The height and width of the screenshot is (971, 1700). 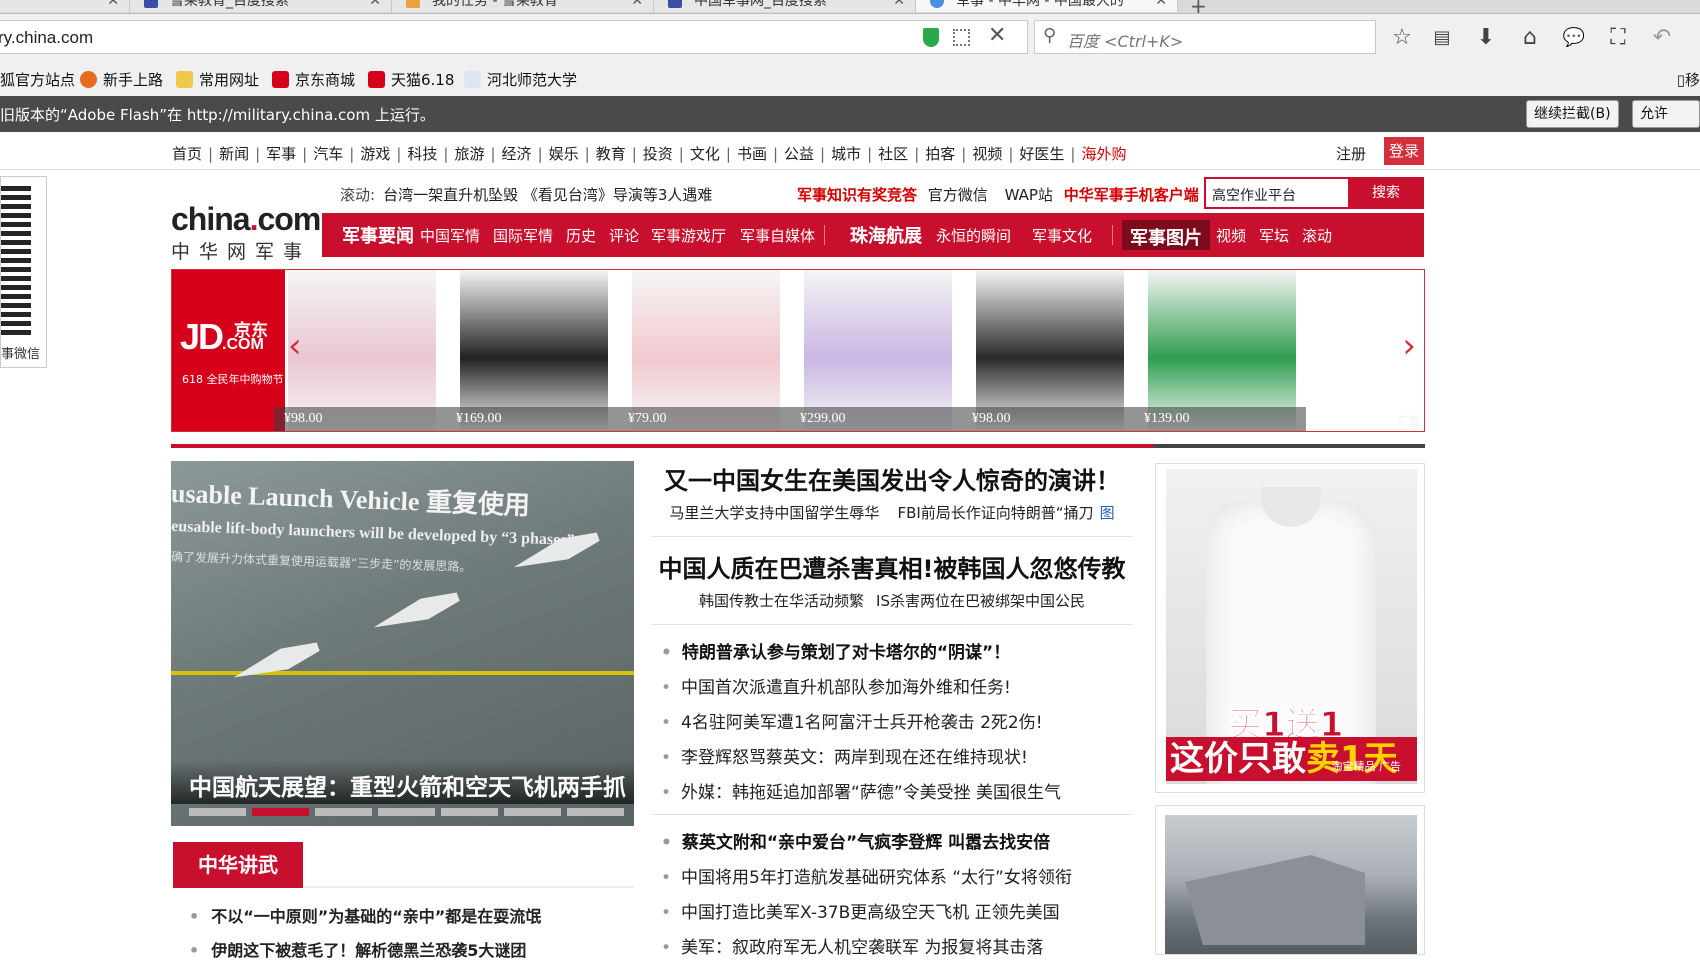 I want to click on ship-photo-card, so click(x=1290, y=880).